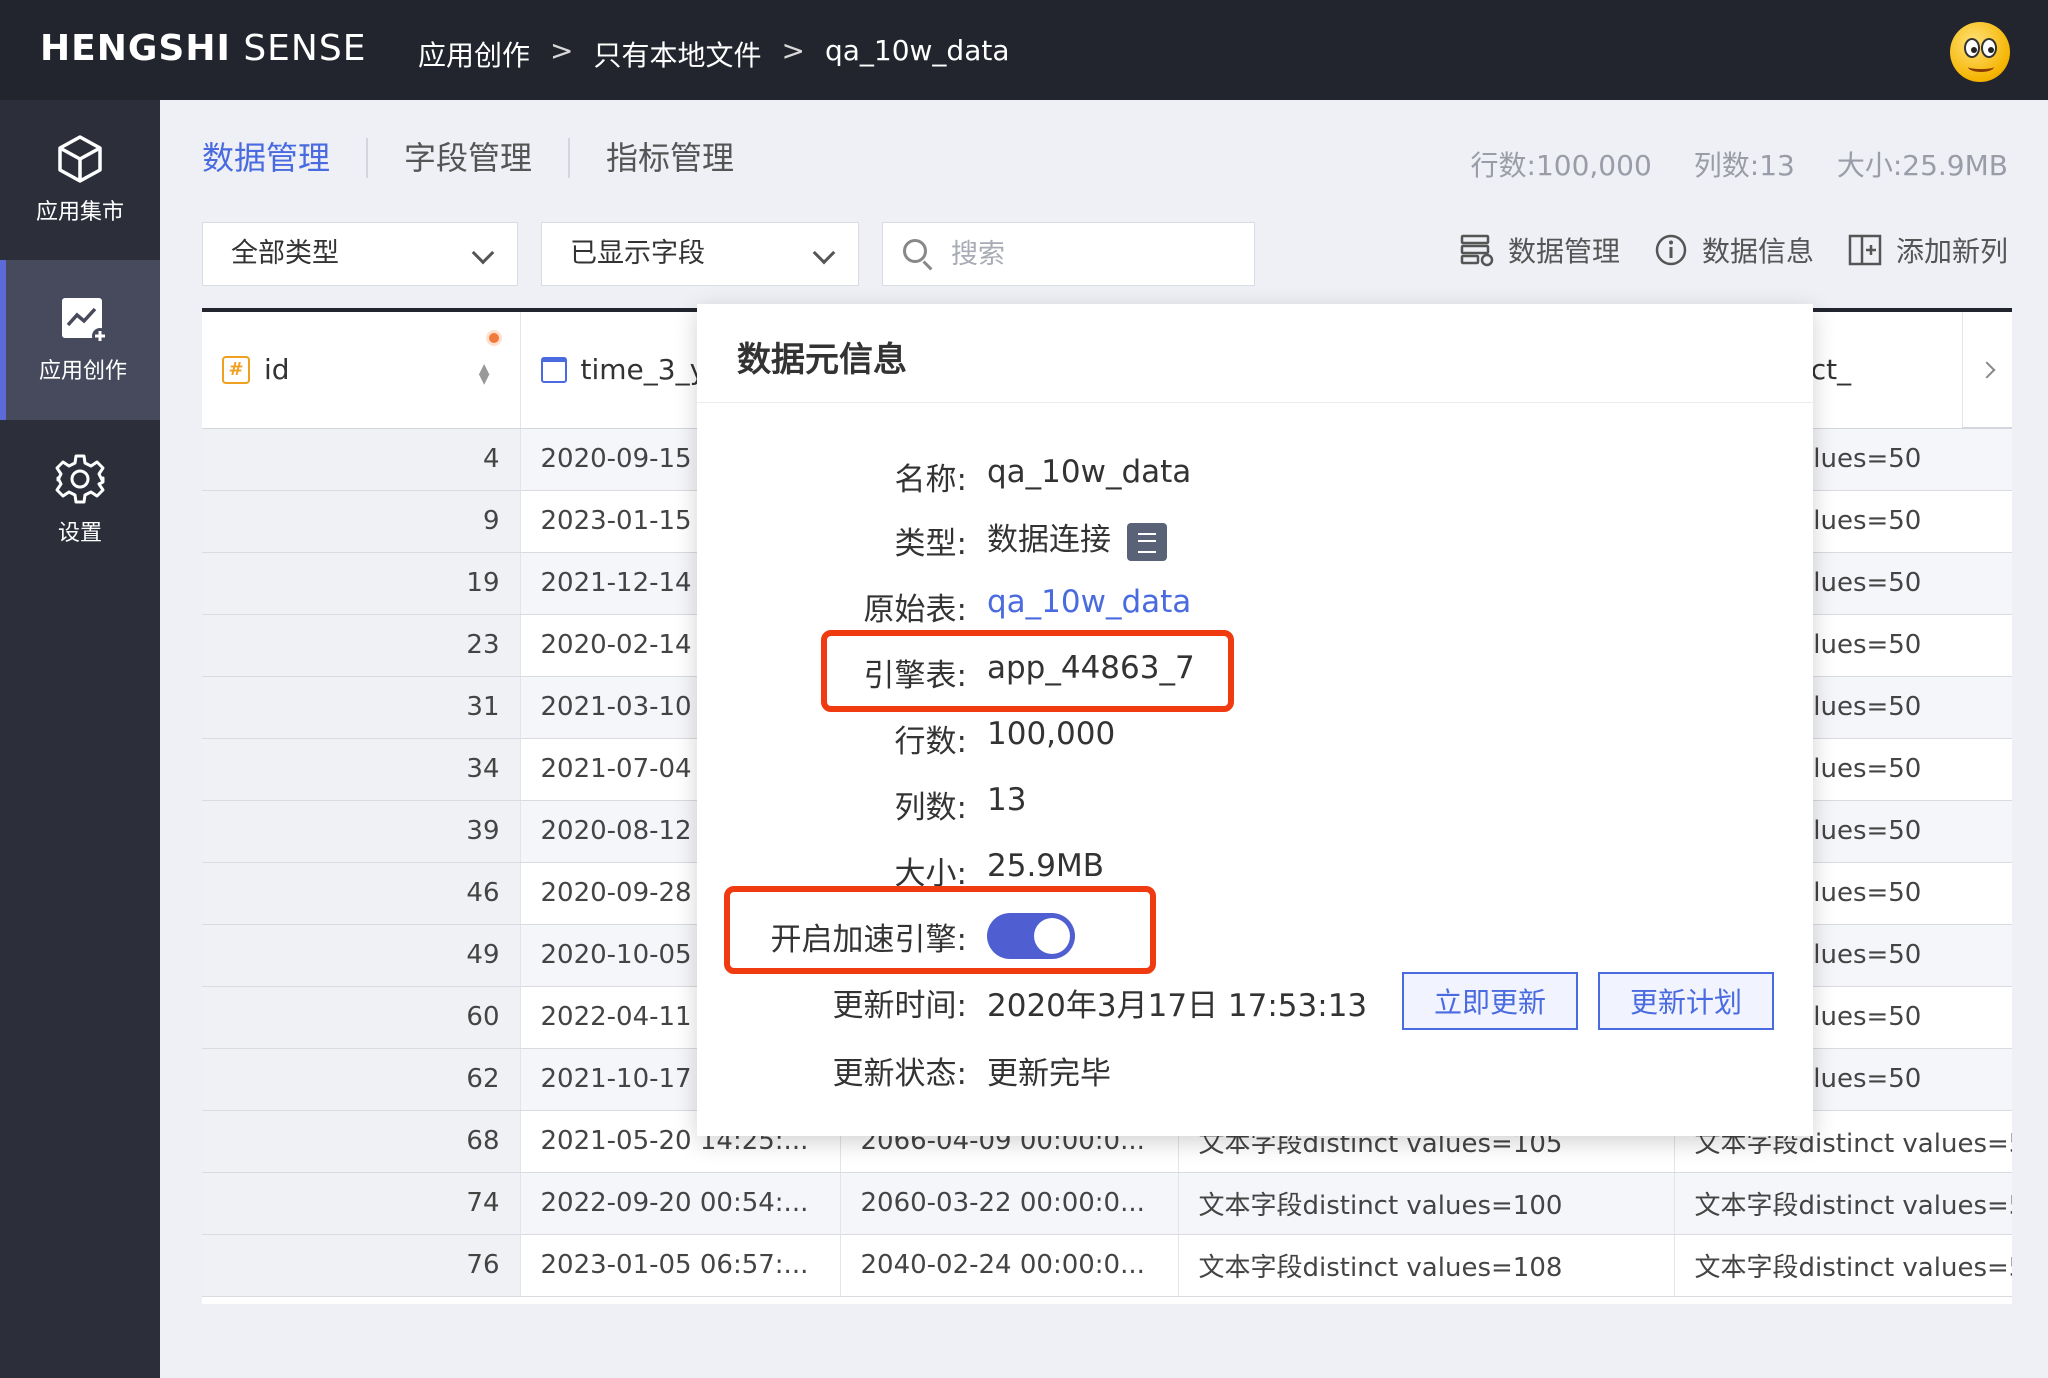  Describe the element at coordinates (361, 769) in the screenshot. I see `cell-id: 34` at that location.